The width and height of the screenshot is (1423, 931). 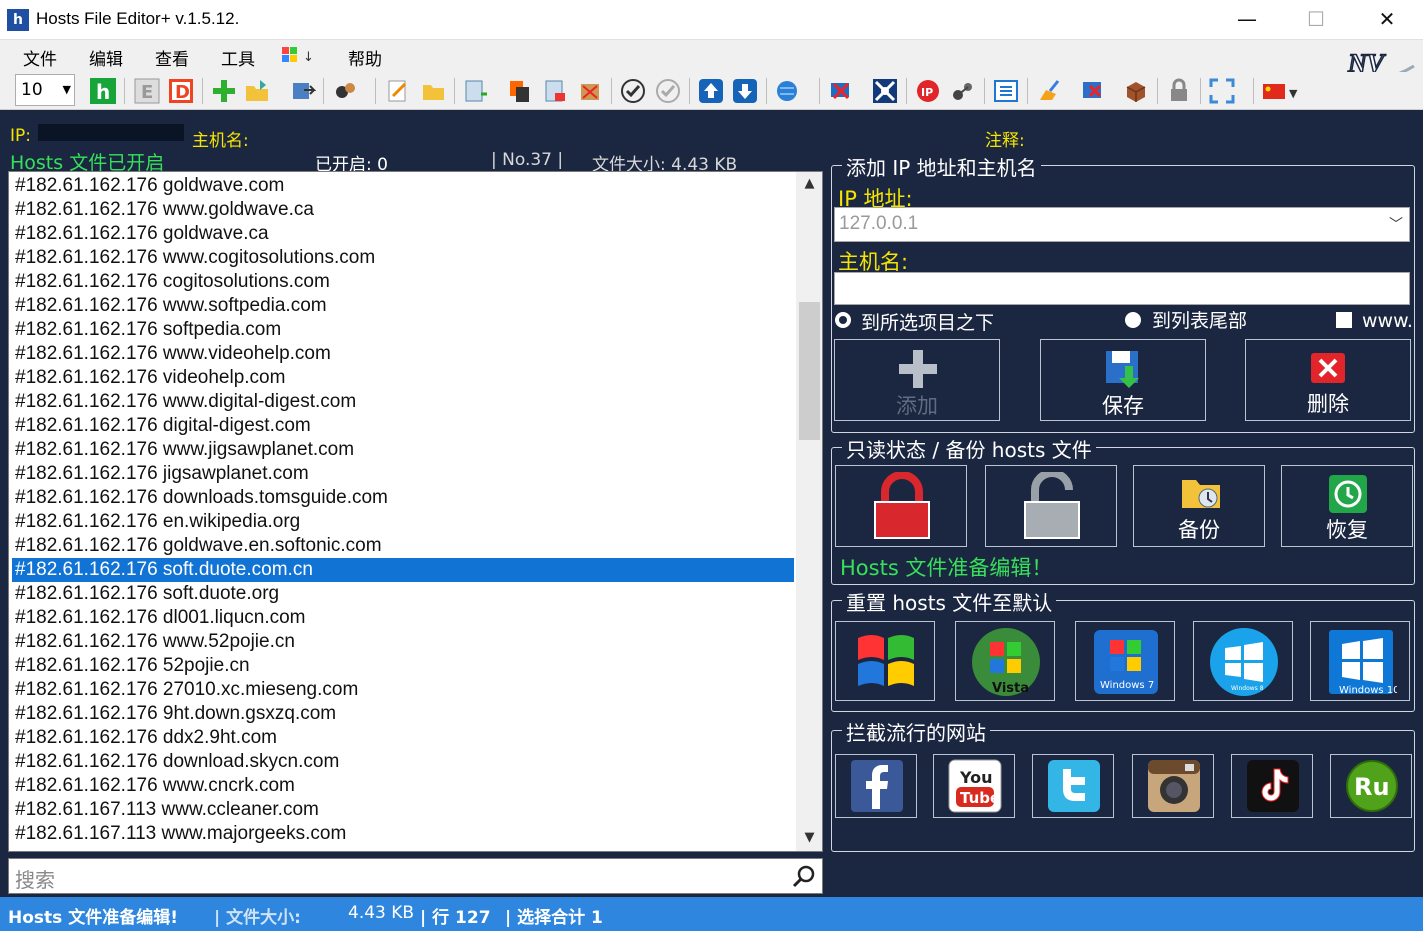 What do you see at coordinates (181, 91) in the screenshot?
I see `delete-d-icon: D` at bounding box center [181, 91].